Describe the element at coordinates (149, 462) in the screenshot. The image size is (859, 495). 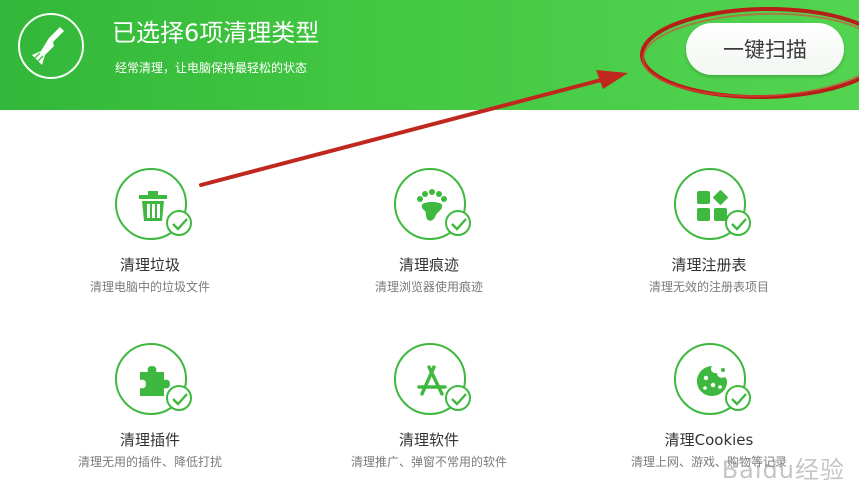
I see `item-description: 清理无用的插件、降低打扰` at that location.